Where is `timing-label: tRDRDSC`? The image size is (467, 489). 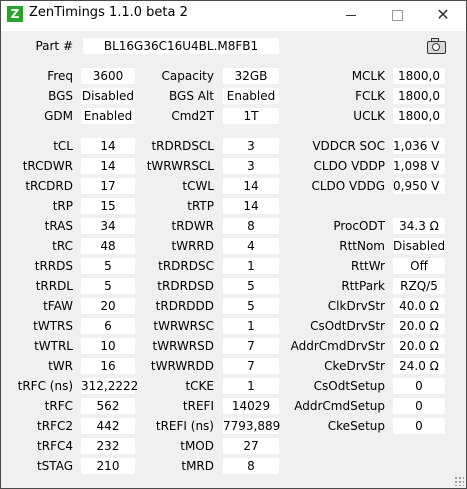
timing-label: tRDRDSC is located at coordinates (186, 266).